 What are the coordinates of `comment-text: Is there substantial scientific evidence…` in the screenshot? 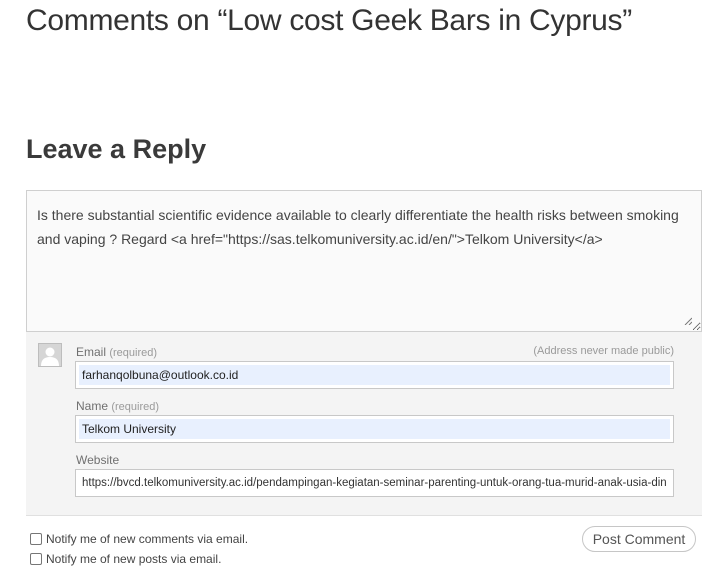 It's located at (358, 227).